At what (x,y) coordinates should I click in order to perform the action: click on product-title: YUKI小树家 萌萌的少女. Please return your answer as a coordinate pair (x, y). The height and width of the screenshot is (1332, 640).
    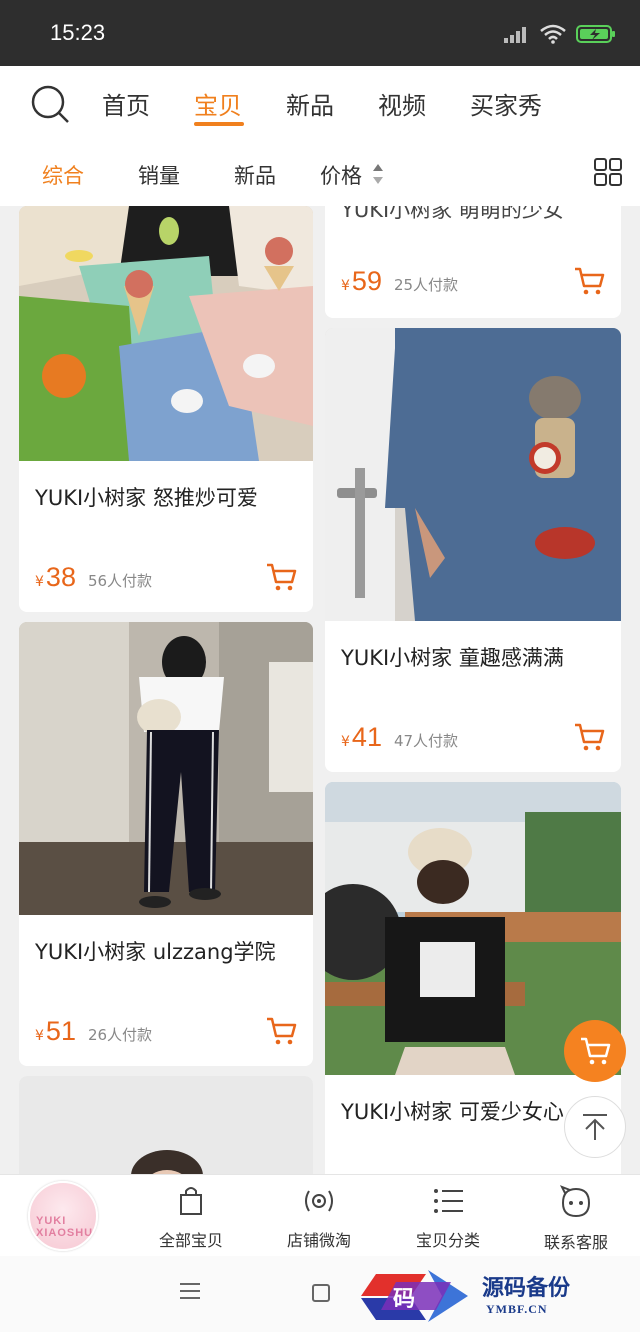
    Looking at the image, I should click on (474, 215).